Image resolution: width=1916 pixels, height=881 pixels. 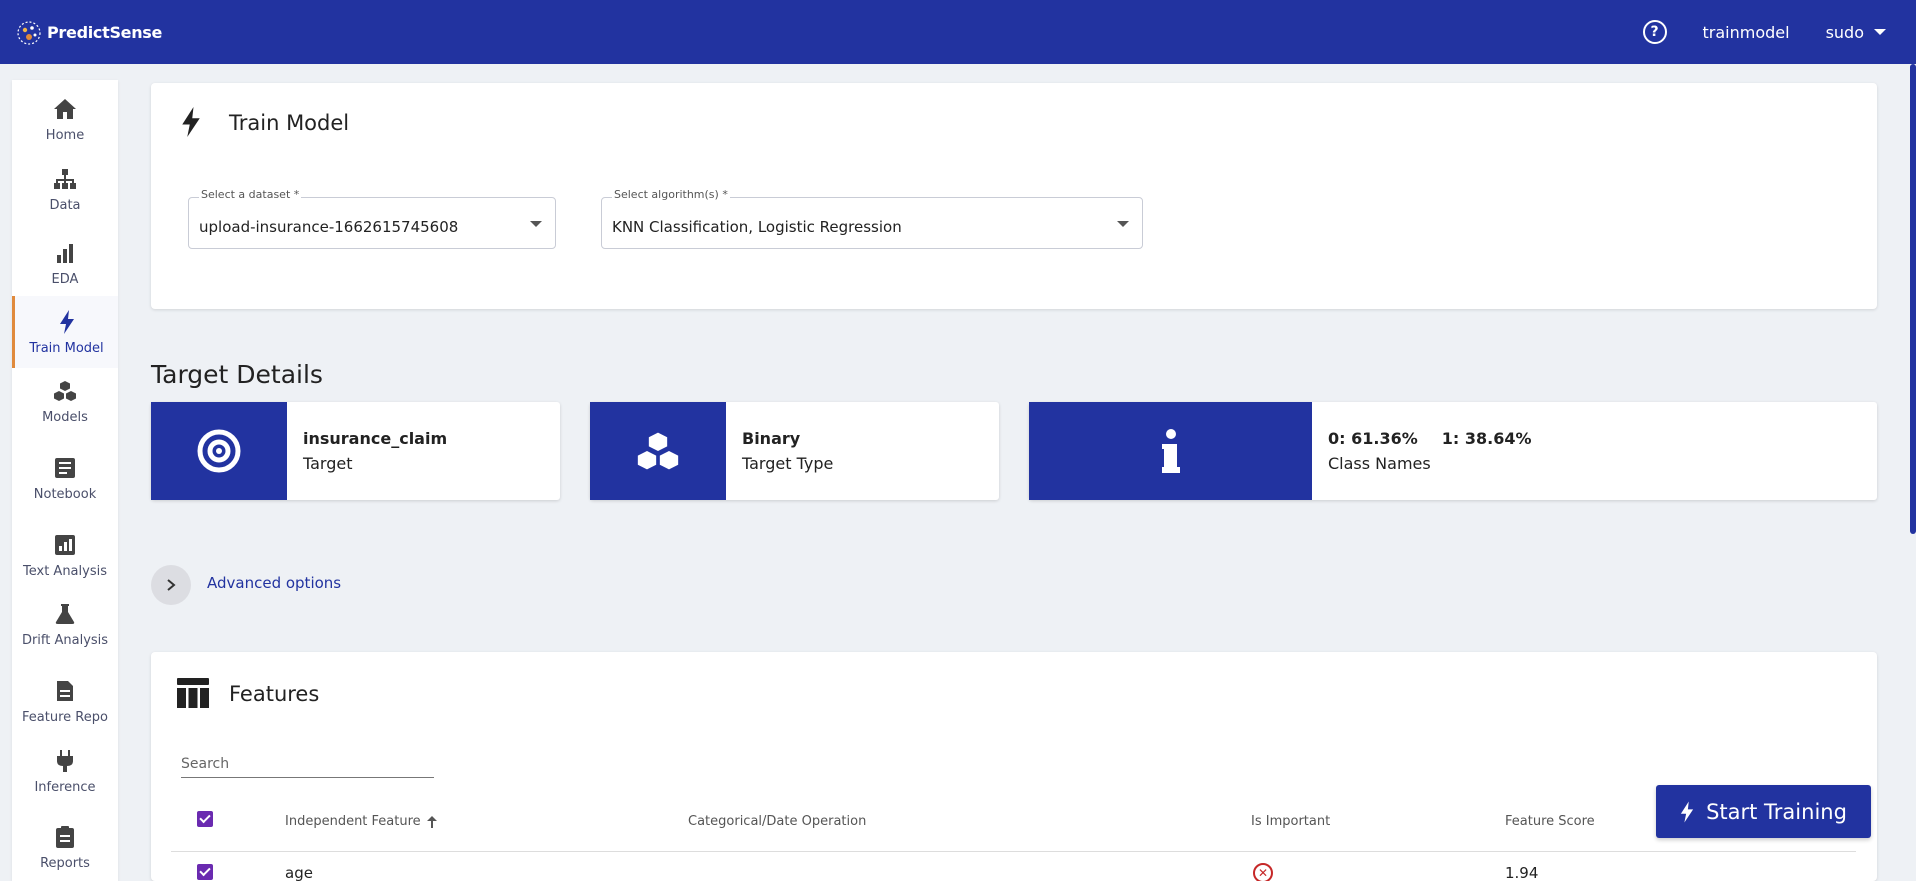 What do you see at coordinates (65, 468) in the screenshot?
I see `book-icon` at bounding box center [65, 468].